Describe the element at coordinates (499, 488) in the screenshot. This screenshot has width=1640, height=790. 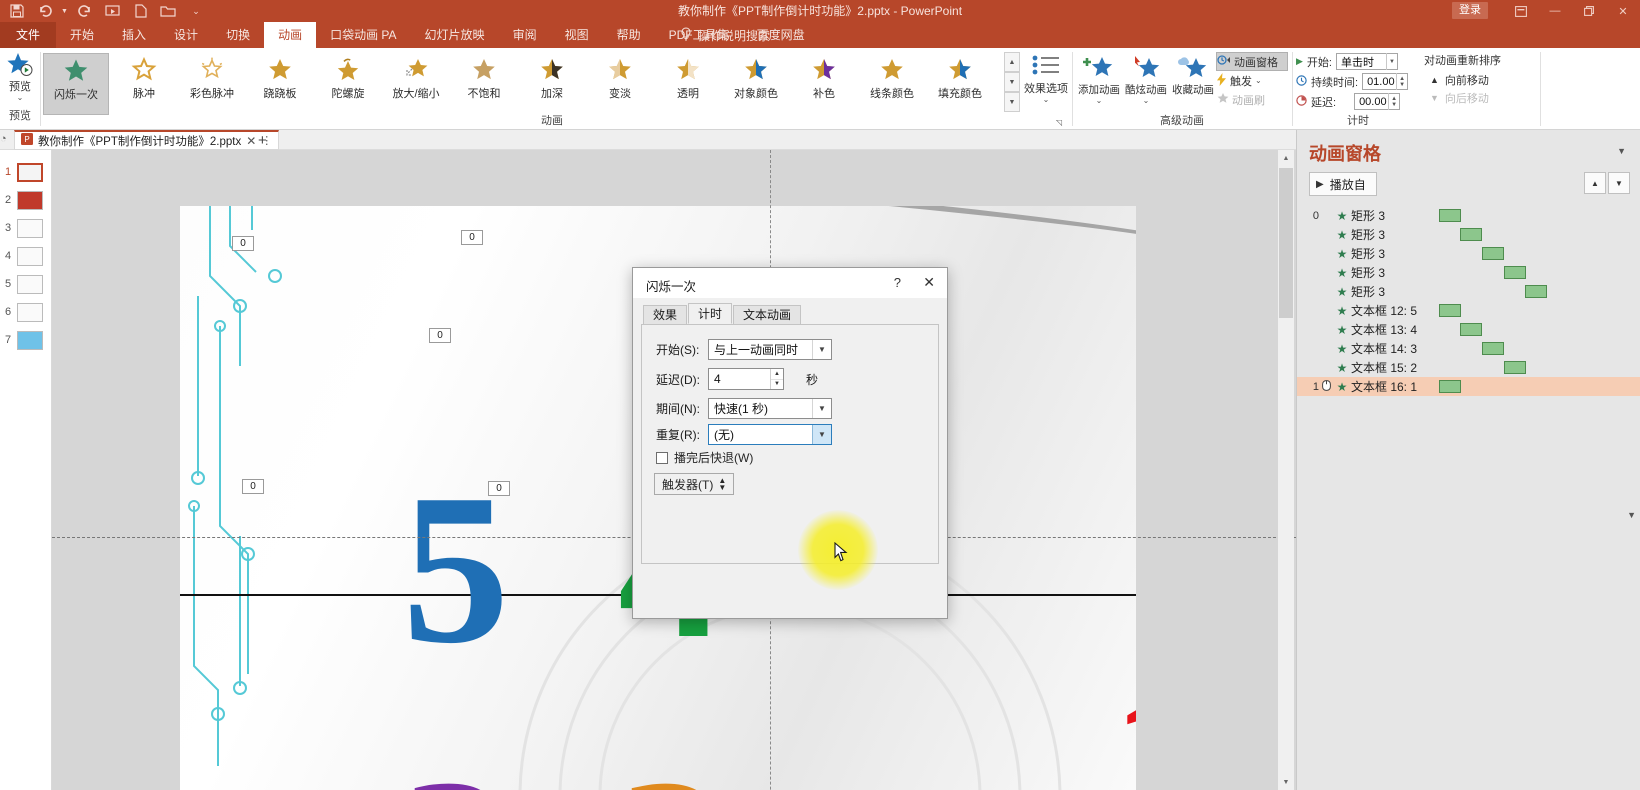
I see `placeholder-box-5: 0` at that location.